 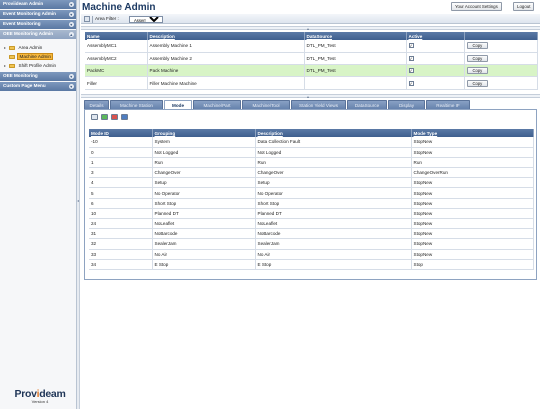 I want to click on col-header-datasource: DataSource, so click(x=355, y=36).